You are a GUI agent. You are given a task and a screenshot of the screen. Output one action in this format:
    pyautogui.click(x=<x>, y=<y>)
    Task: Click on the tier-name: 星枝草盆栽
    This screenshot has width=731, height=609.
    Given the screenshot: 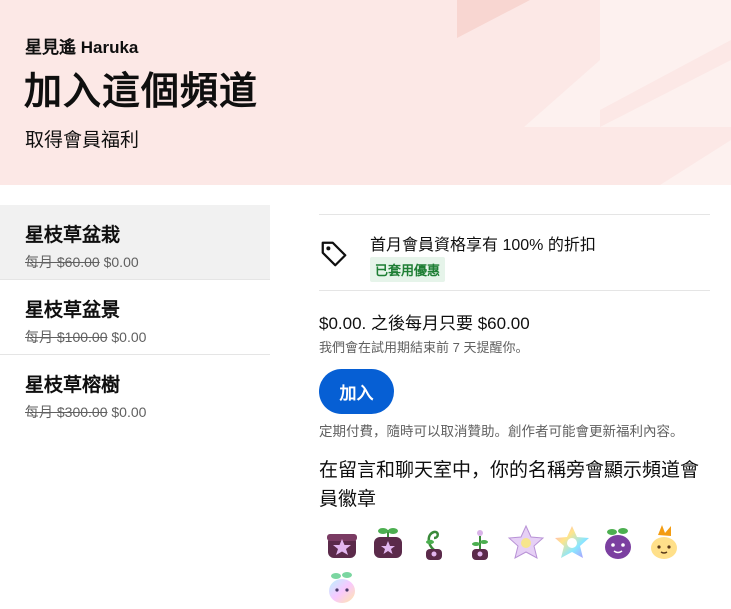 What is the action you would take?
    pyautogui.click(x=73, y=235)
    